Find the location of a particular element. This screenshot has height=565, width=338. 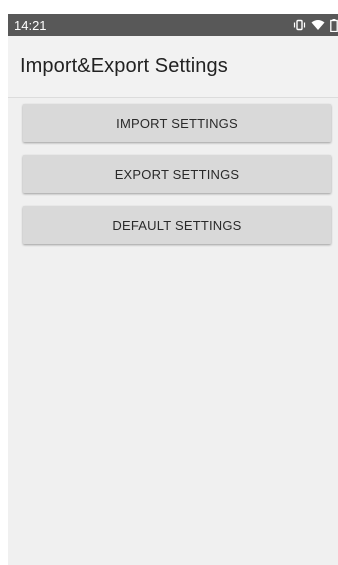

vibrate-icon is located at coordinates (299, 25).